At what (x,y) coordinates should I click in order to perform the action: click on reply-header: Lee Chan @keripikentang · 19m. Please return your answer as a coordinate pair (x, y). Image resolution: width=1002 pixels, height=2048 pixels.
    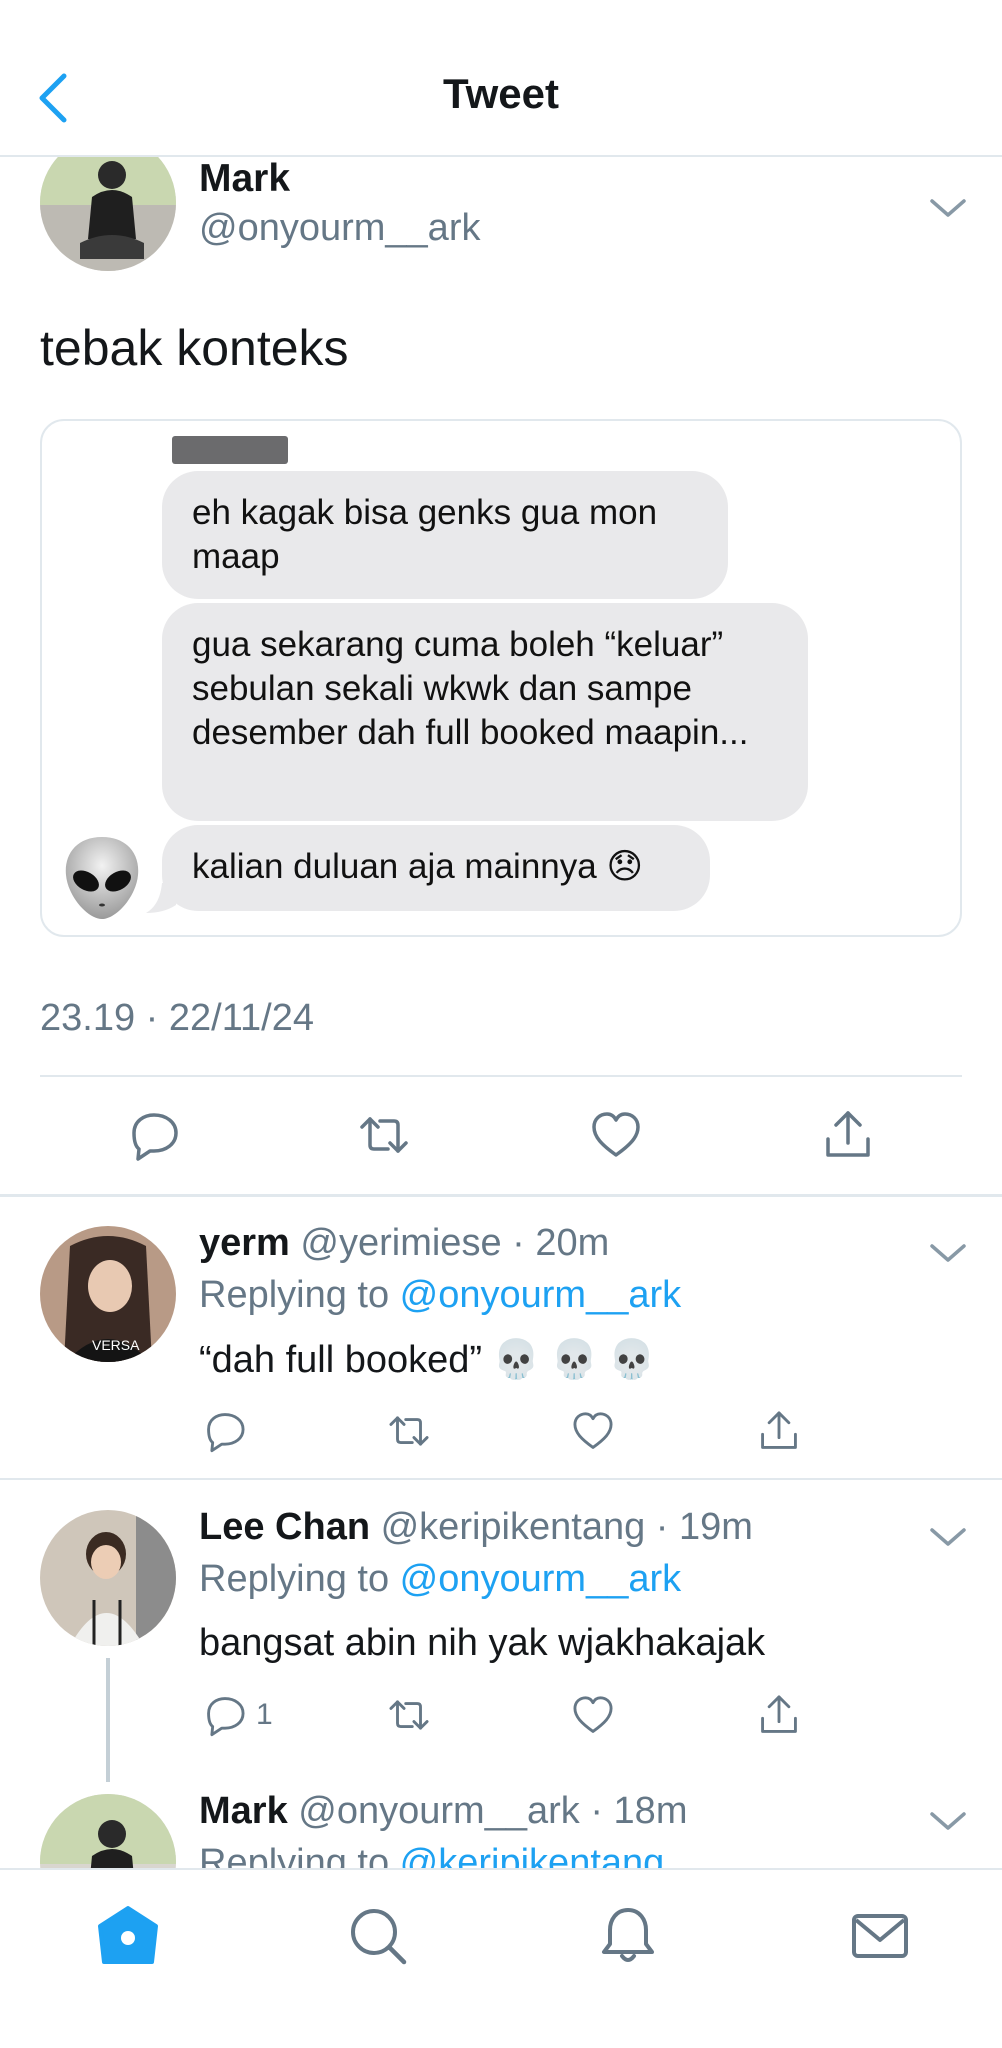
    Looking at the image, I should click on (476, 1527).